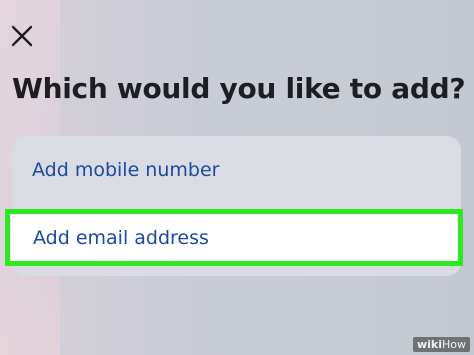 This screenshot has height=355, width=474. I want to click on watermark-suffix: How, so click(454, 344).